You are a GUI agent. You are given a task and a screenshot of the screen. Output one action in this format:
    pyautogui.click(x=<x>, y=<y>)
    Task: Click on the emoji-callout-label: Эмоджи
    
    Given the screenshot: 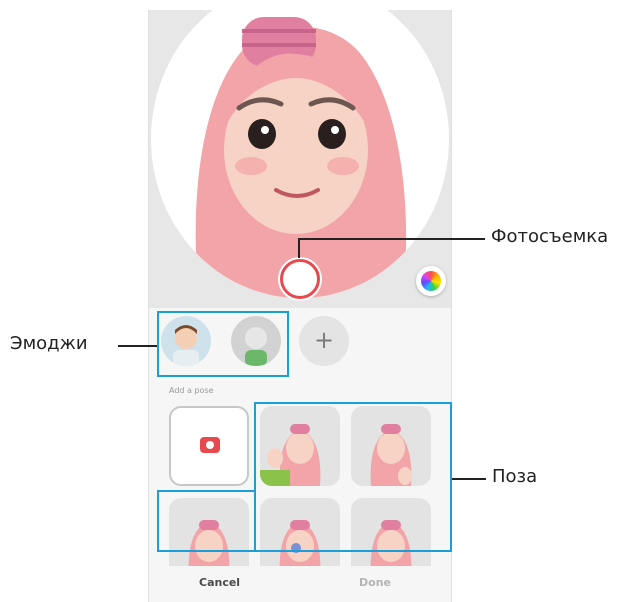 What is the action you would take?
    pyautogui.click(x=49, y=343)
    